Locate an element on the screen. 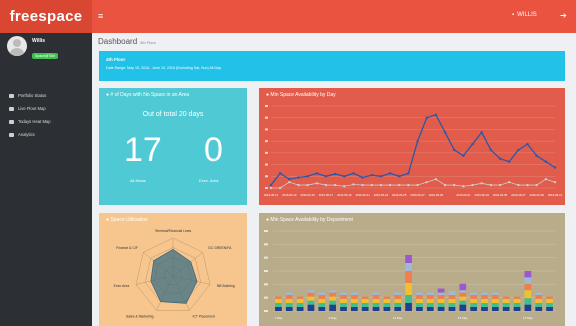 The height and width of the screenshot is (326, 576). avatar is located at coordinates (17, 46).